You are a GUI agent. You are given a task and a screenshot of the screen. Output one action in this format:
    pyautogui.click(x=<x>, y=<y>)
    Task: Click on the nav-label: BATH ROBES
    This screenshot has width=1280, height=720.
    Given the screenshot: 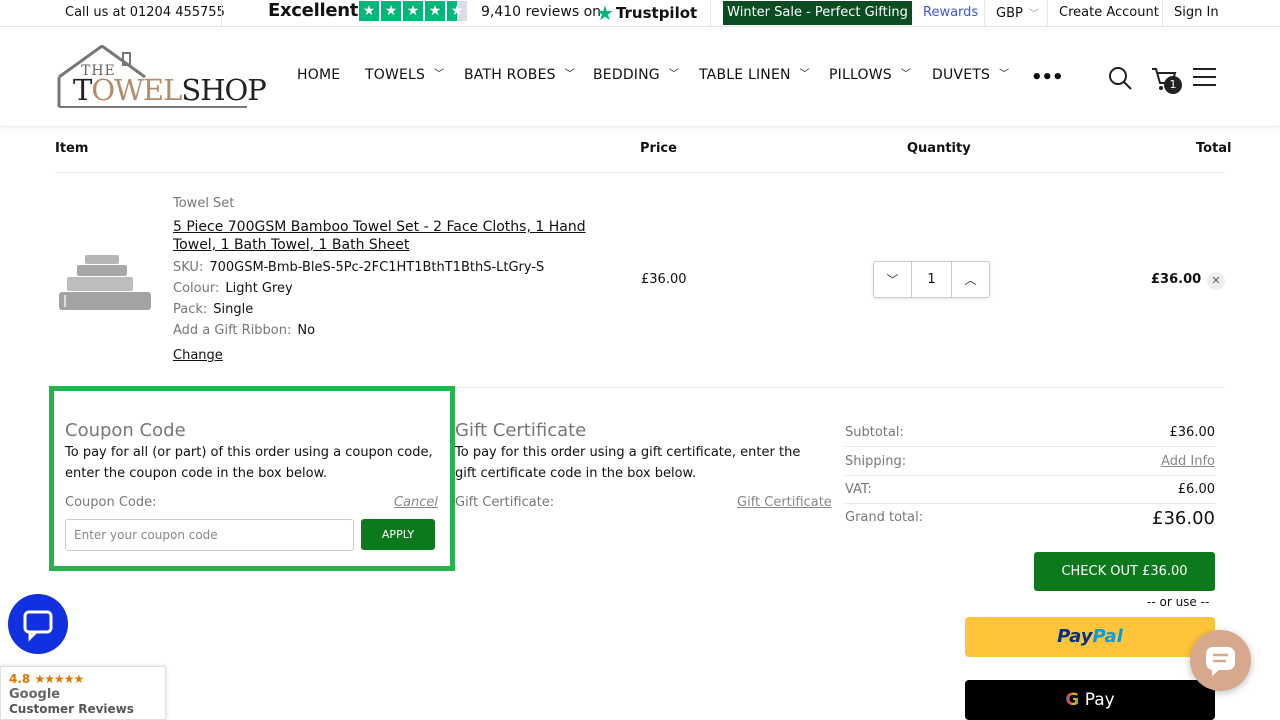 What is the action you would take?
    pyautogui.click(x=510, y=75)
    